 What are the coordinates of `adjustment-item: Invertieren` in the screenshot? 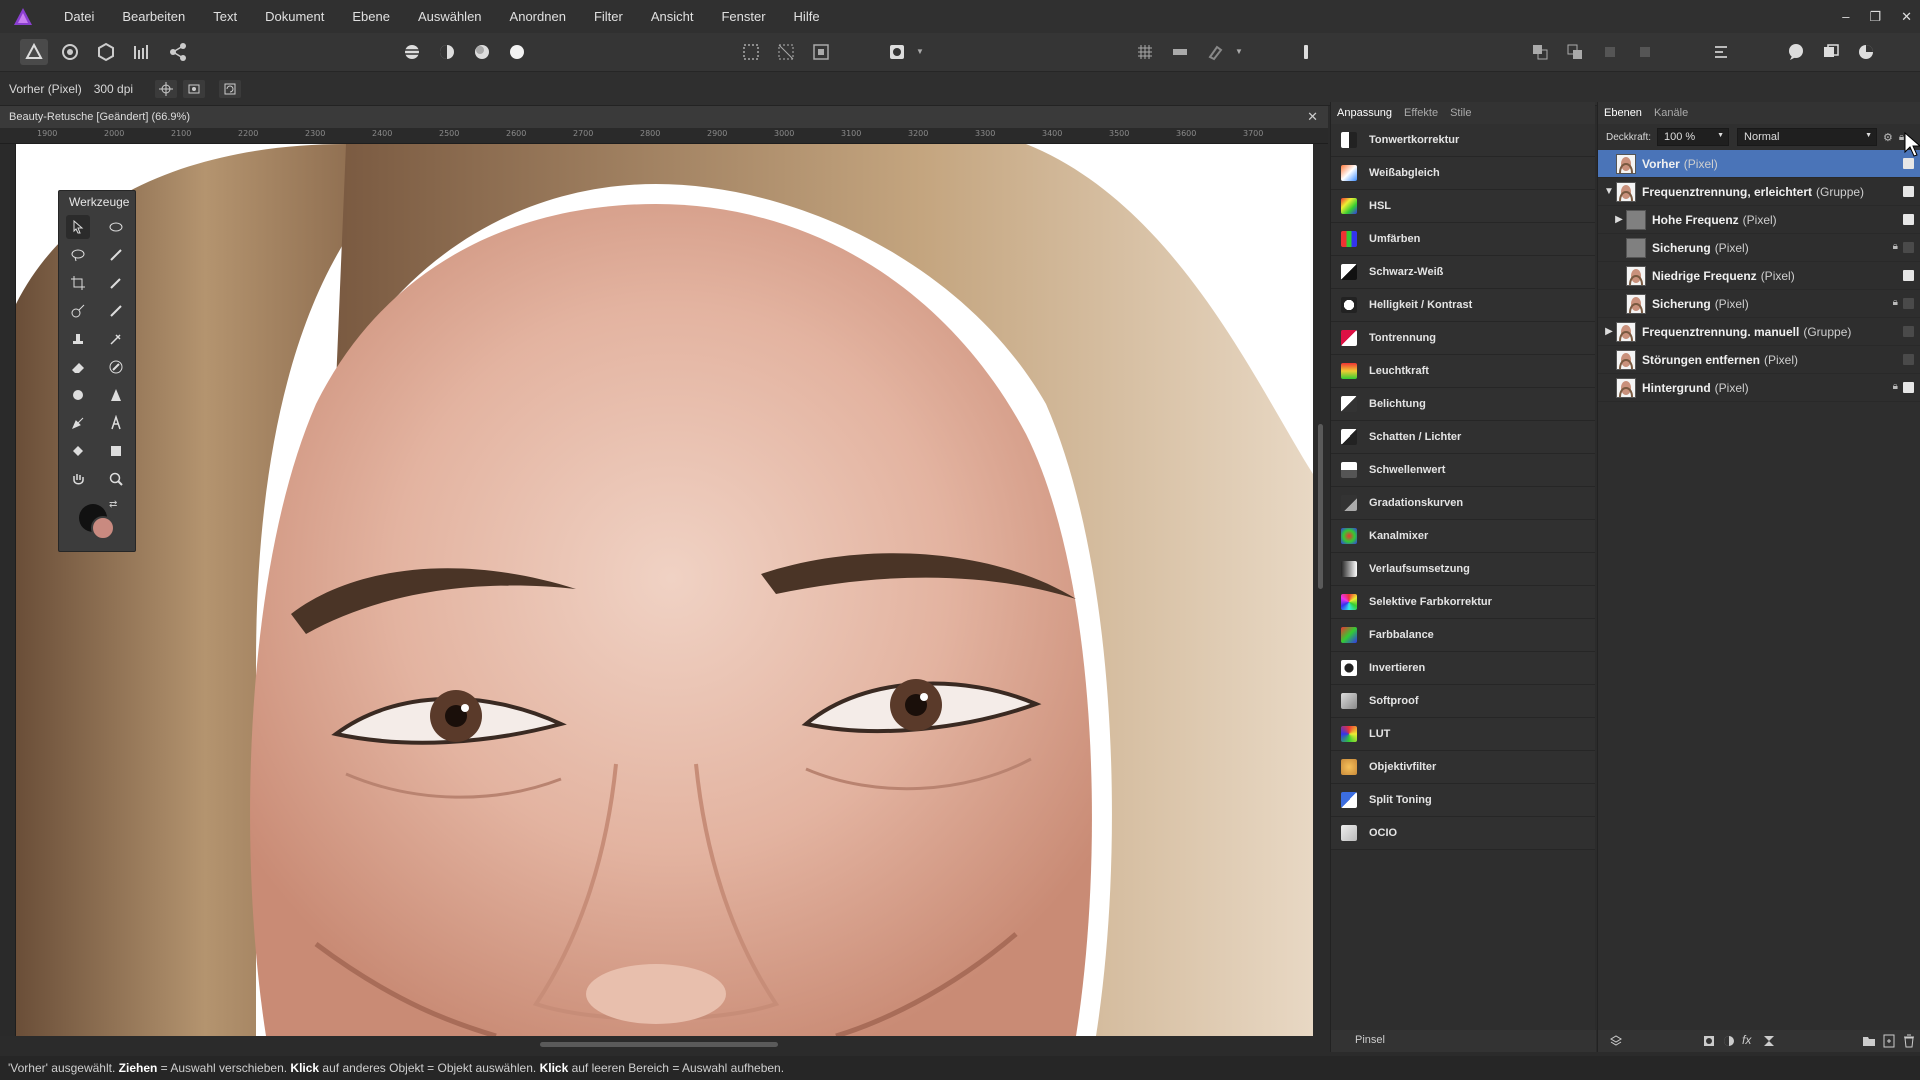 It's located at (1463, 668).